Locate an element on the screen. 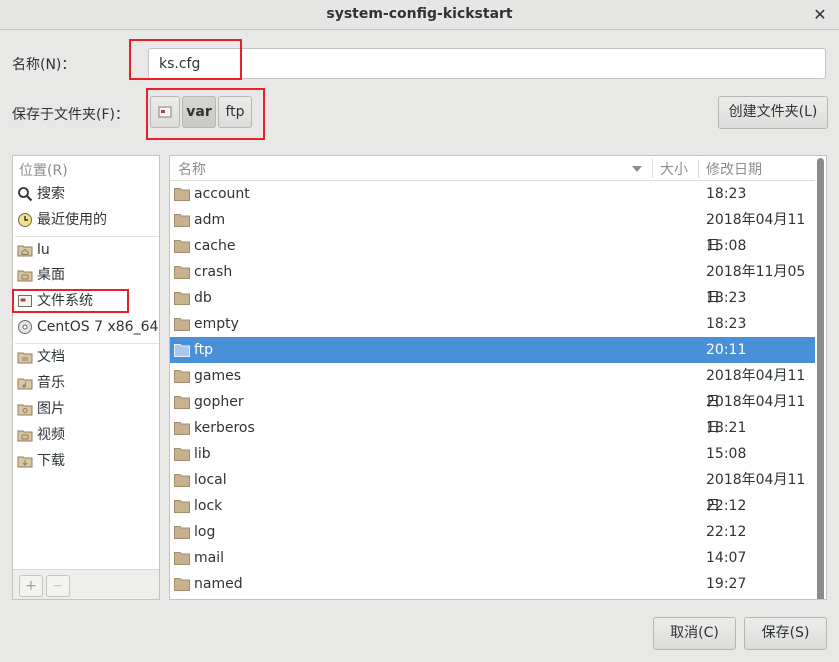 This screenshot has height=662, width=839. add-bookmark-button: + is located at coordinates (31, 586).